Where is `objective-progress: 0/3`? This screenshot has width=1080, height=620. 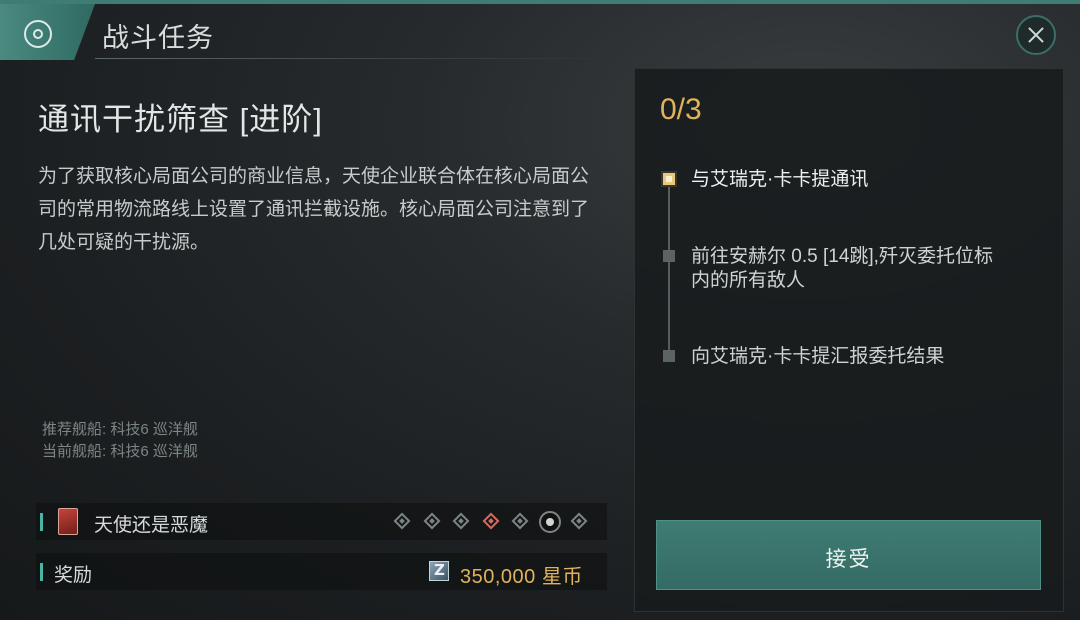 objective-progress: 0/3 is located at coordinates (681, 109).